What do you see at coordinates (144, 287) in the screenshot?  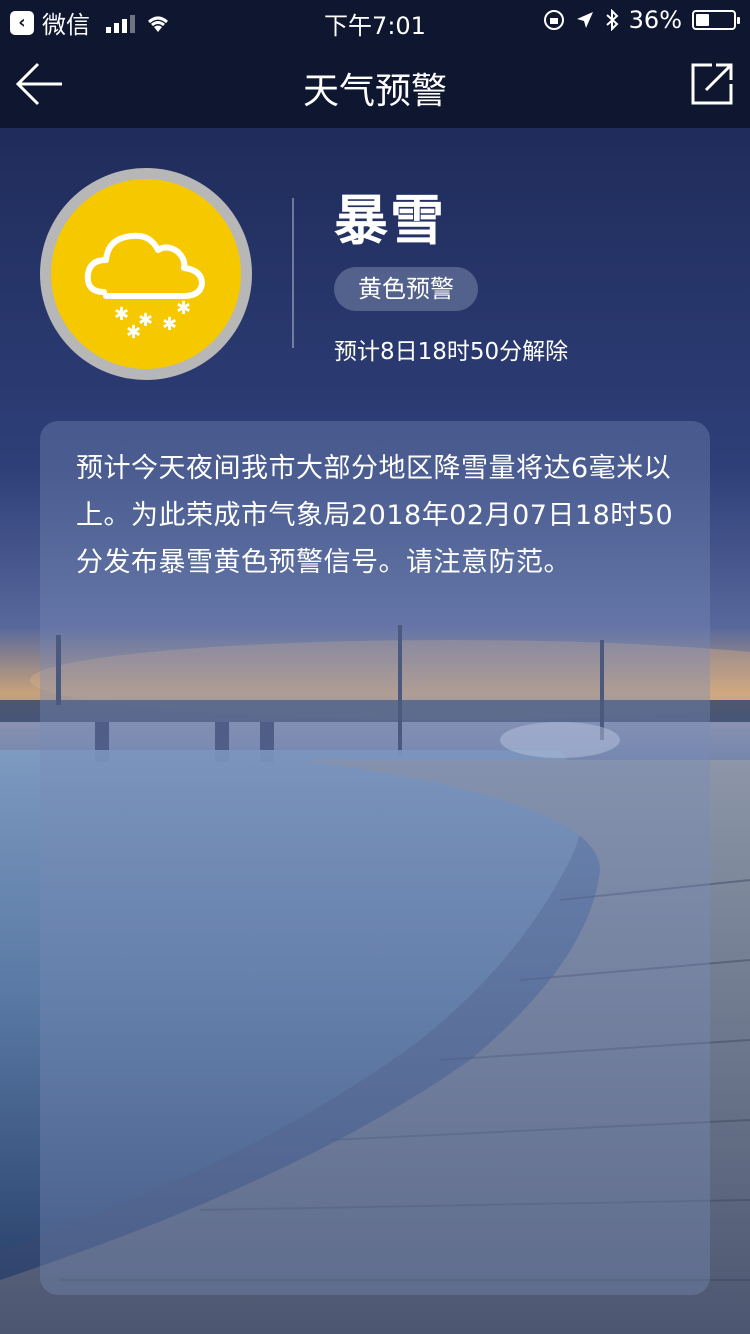 I see `snow-cloud-icon: ✱ ✱ ✱ ✱ ✱` at bounding box center [144, 287].